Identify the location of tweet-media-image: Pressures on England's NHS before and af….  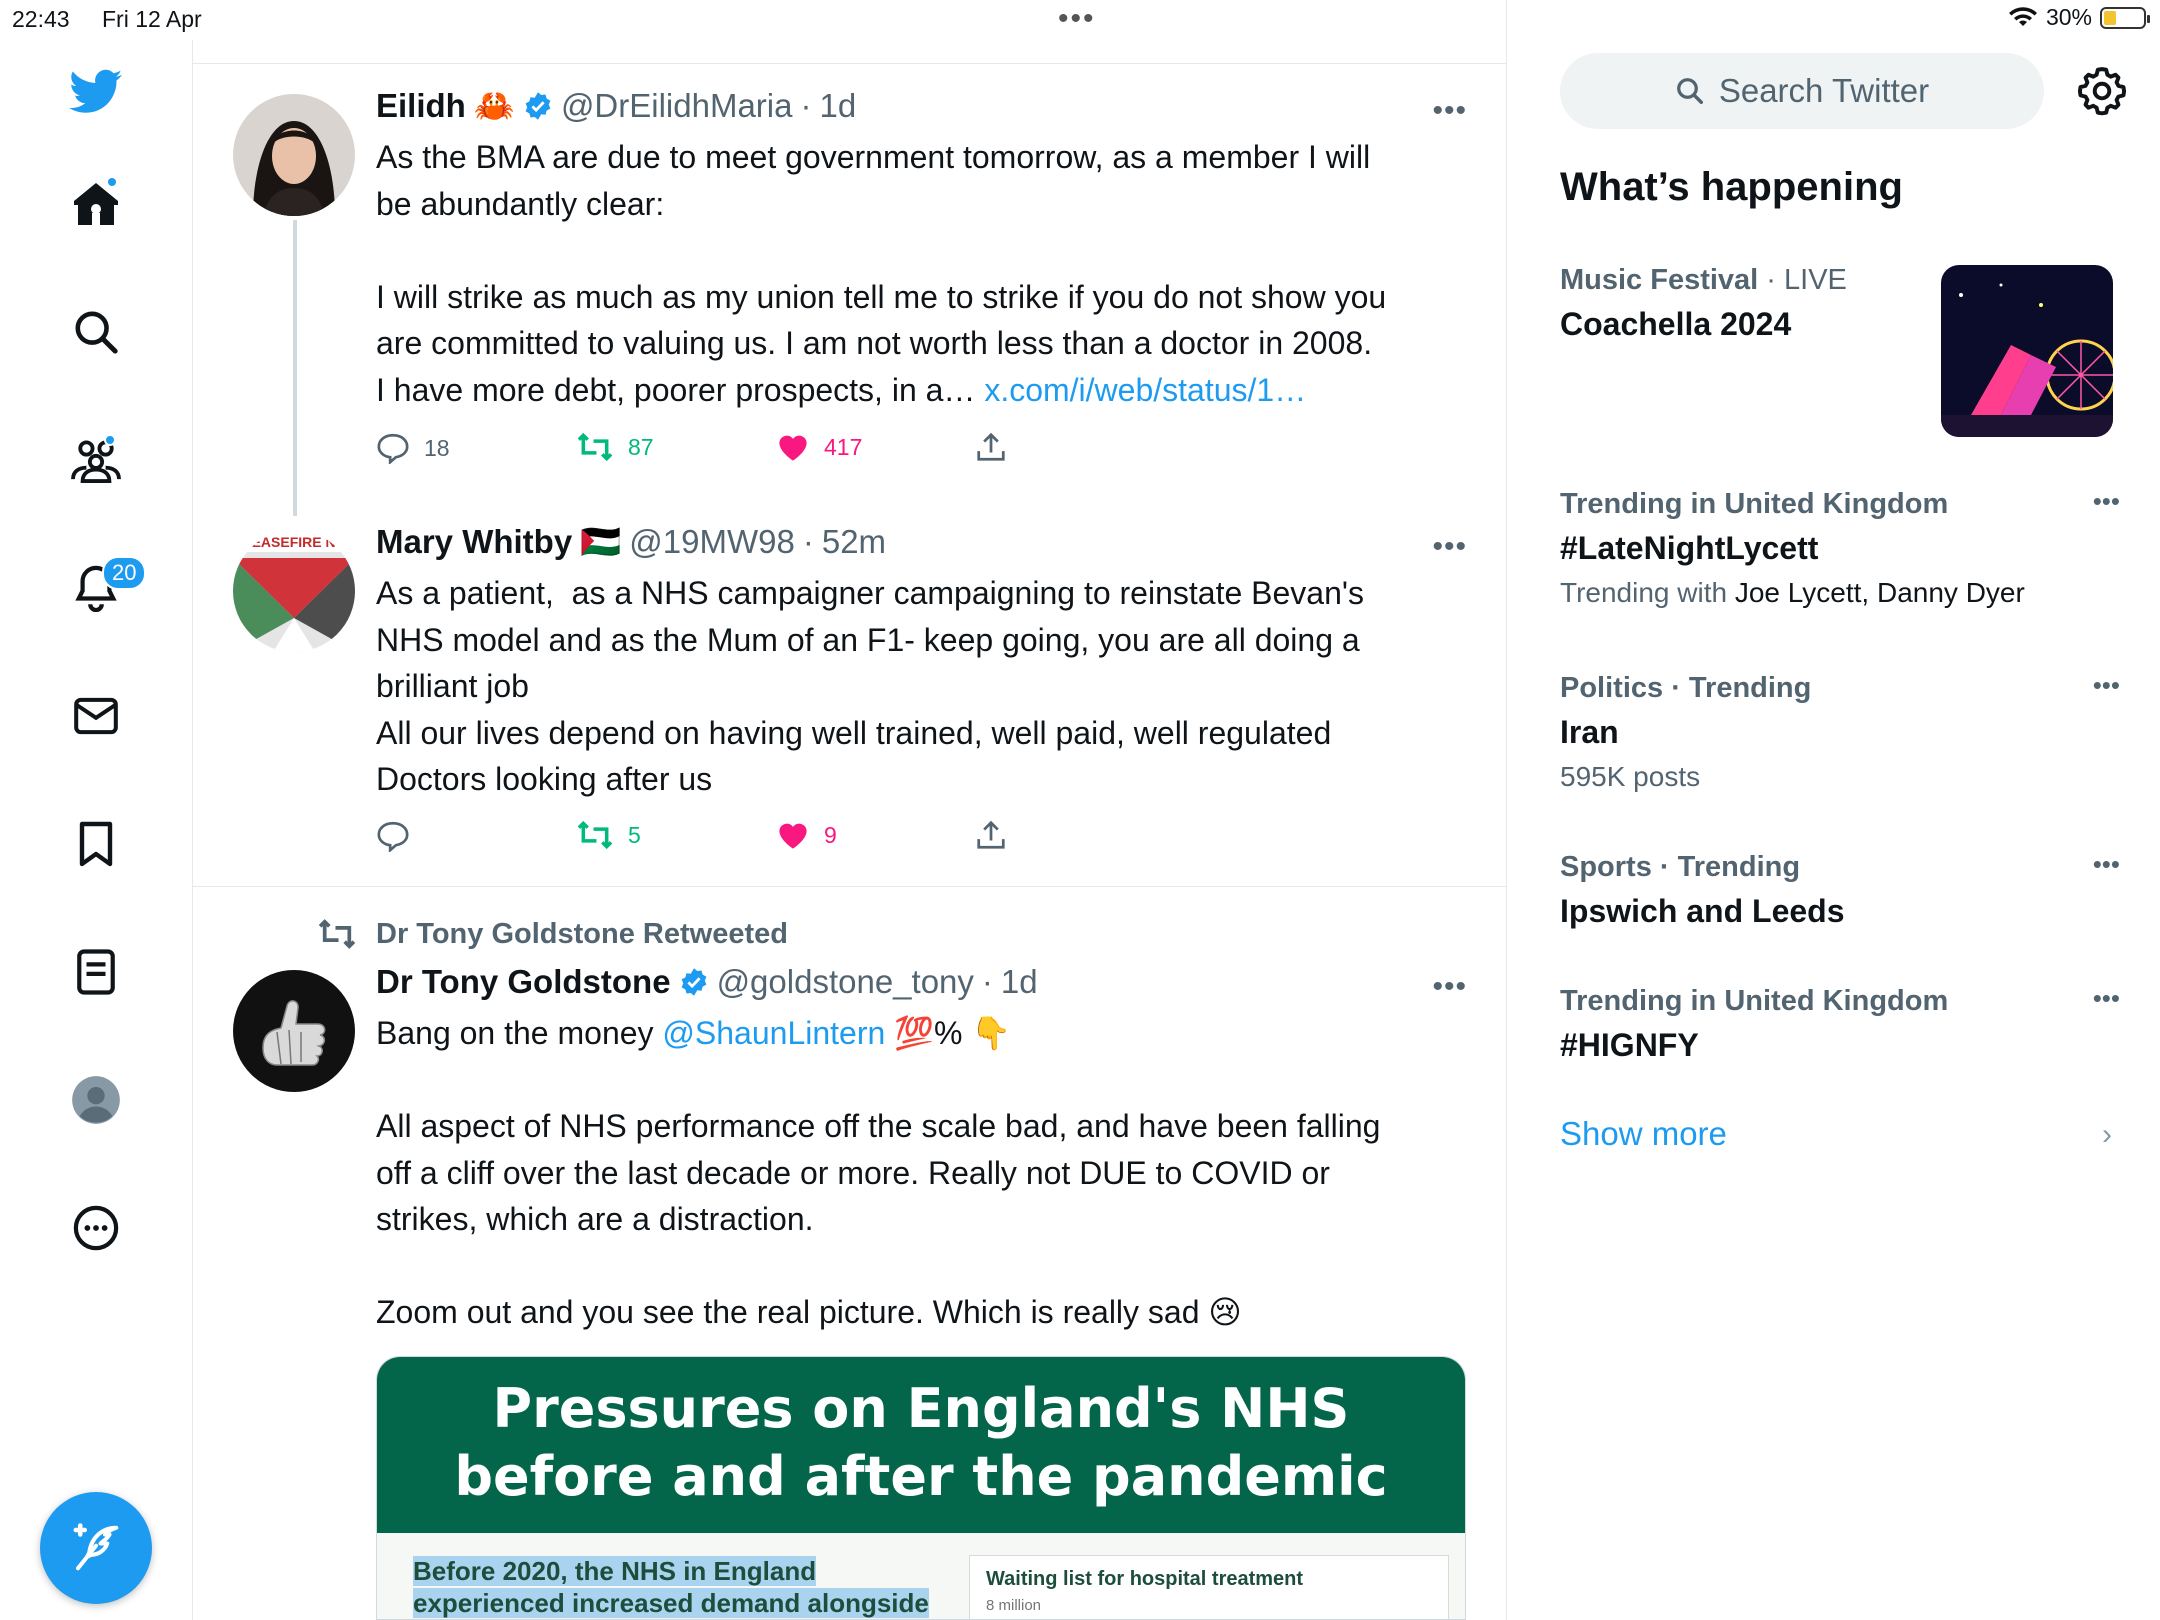
(921, 1488).